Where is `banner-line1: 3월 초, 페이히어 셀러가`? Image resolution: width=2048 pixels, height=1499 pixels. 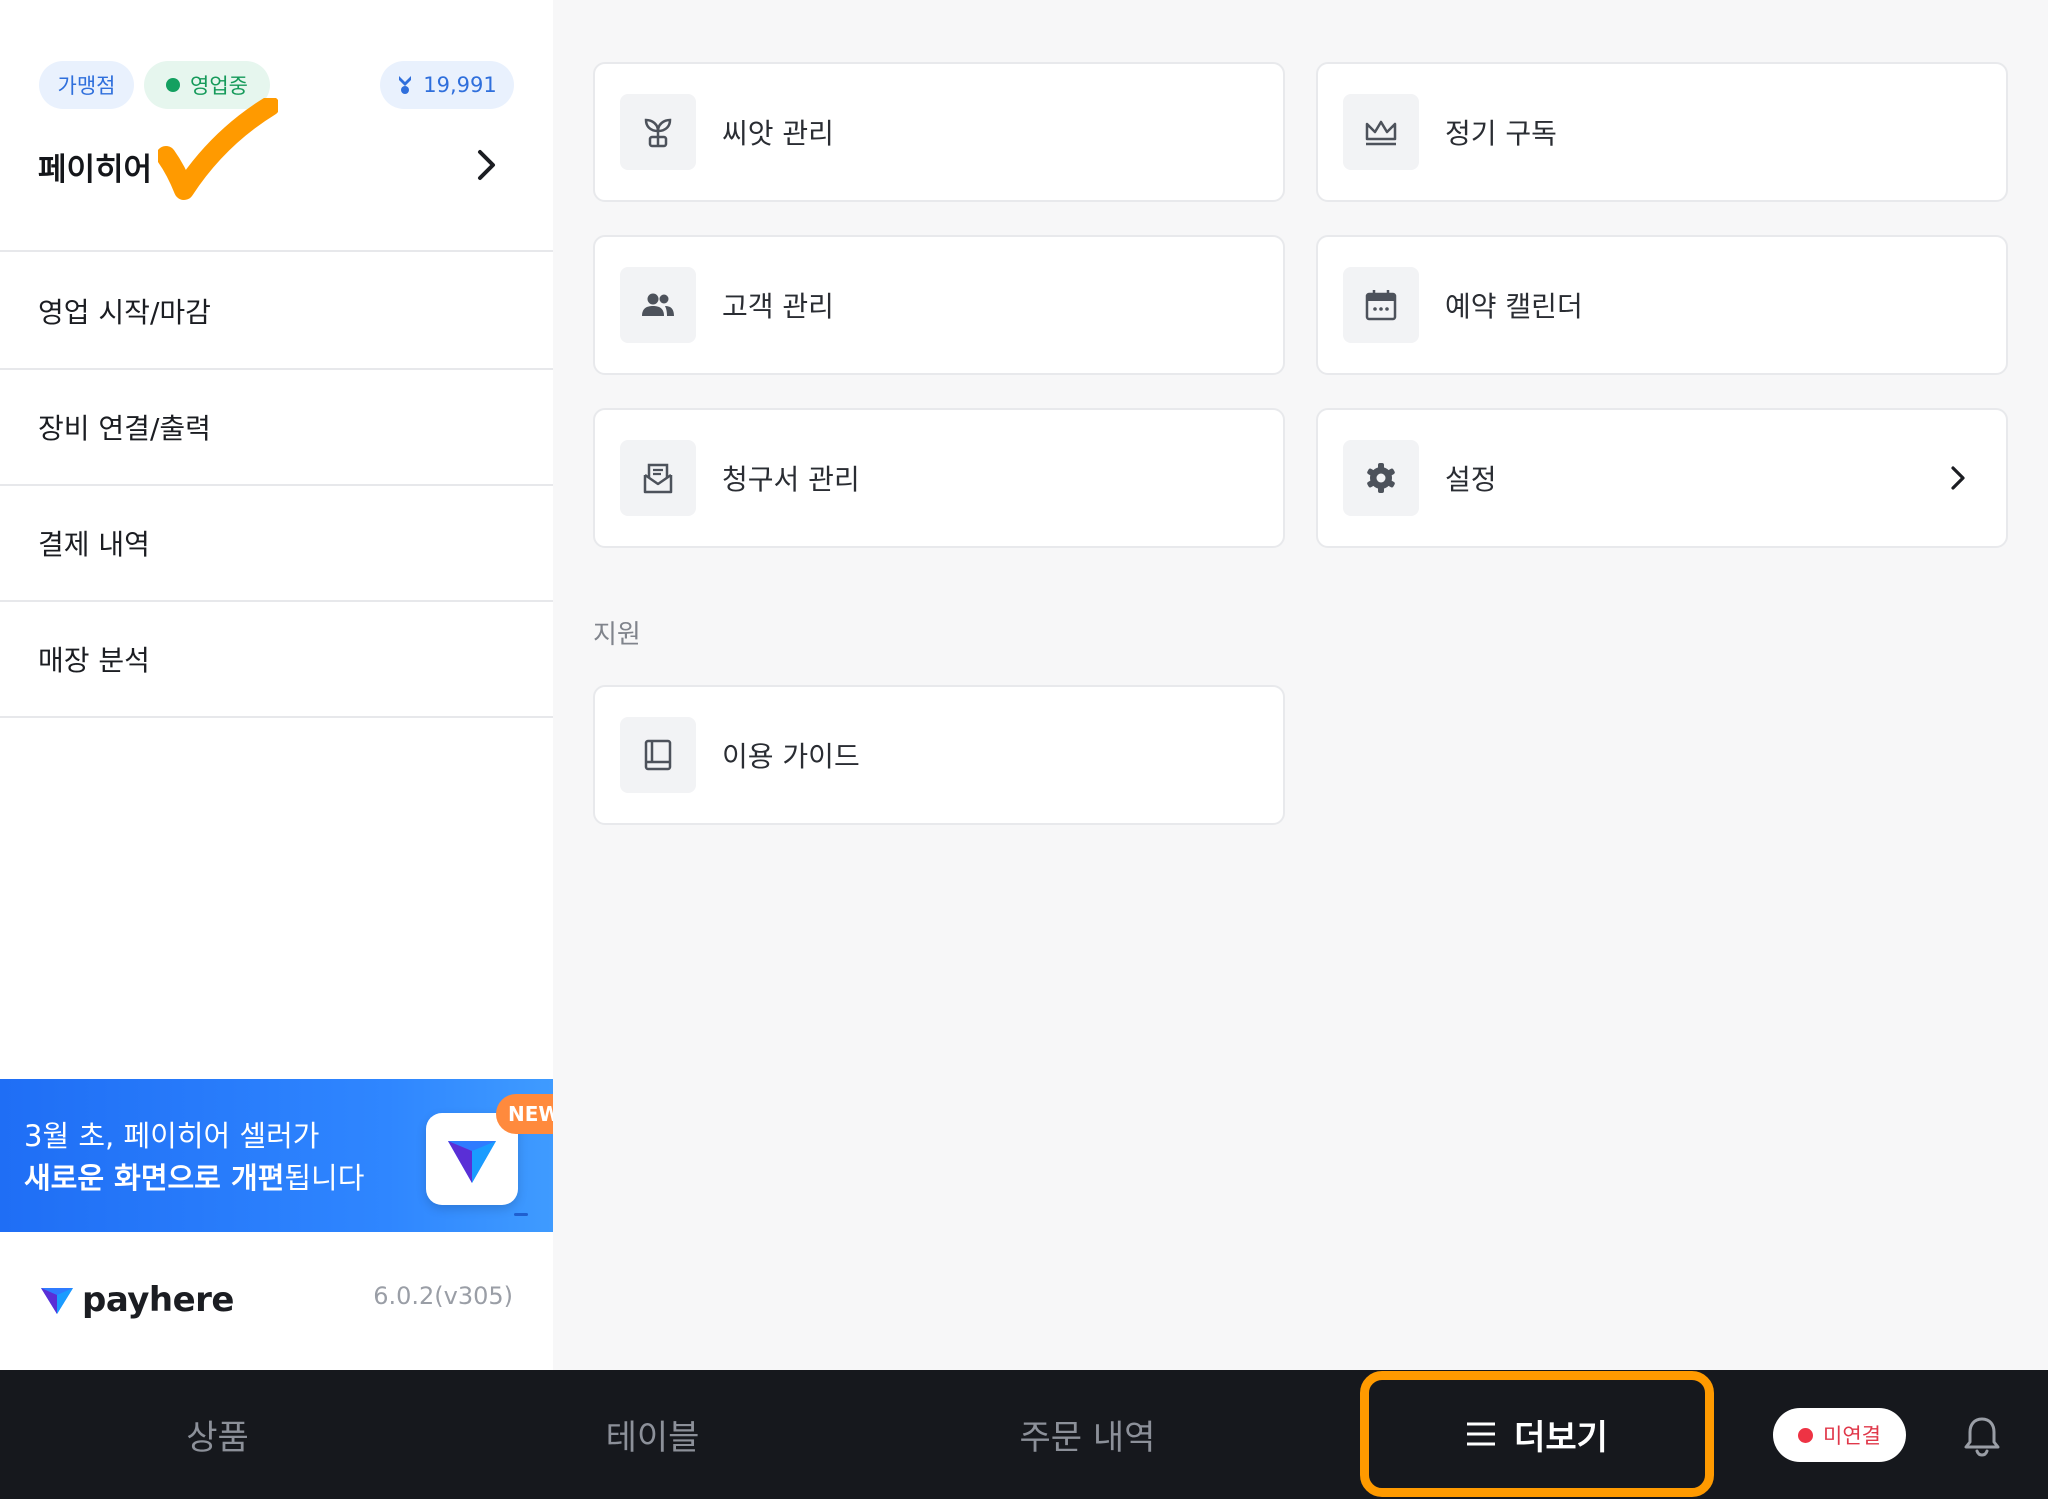 banner-line1: 3월 초, 페이히어 셀러가 is located at coordinates (172, 1136).